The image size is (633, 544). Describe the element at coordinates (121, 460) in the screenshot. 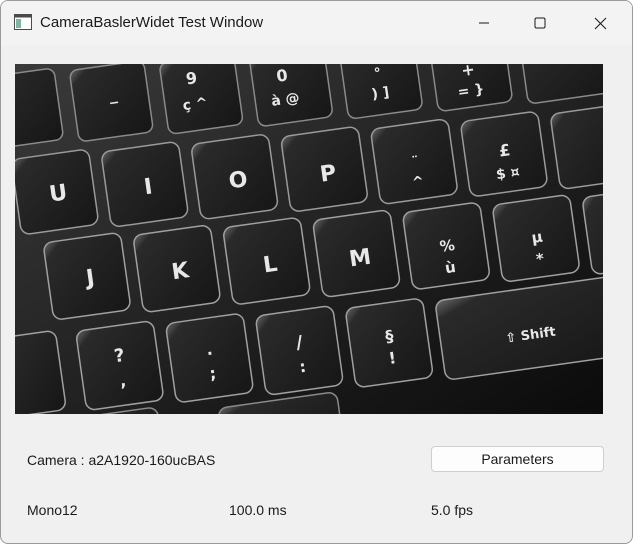

I see `camera-model-label: Camera : a2A1920-160ucBAS` at that location.